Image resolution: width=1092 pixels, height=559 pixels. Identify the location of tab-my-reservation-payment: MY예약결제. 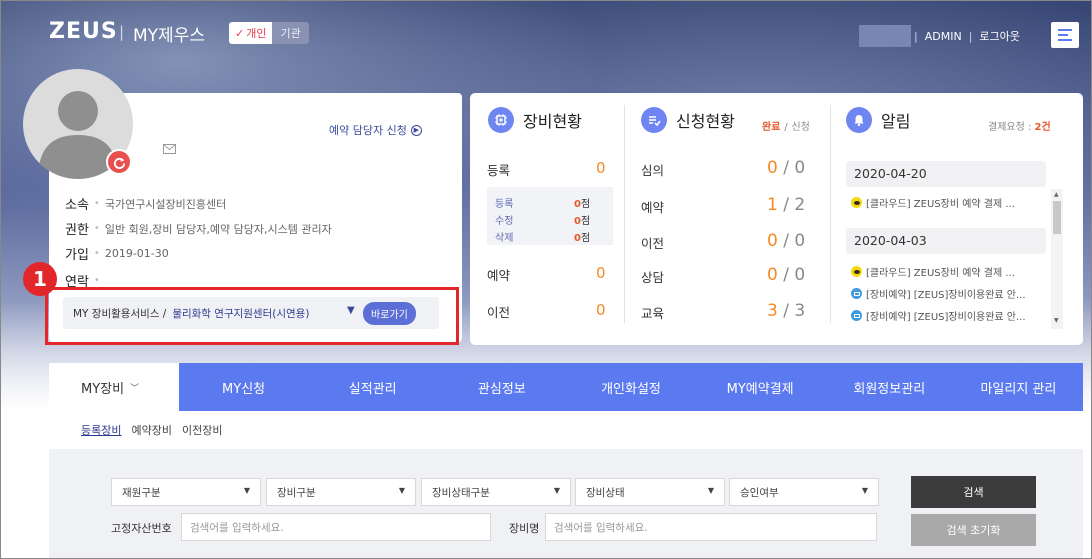
(760, 387).